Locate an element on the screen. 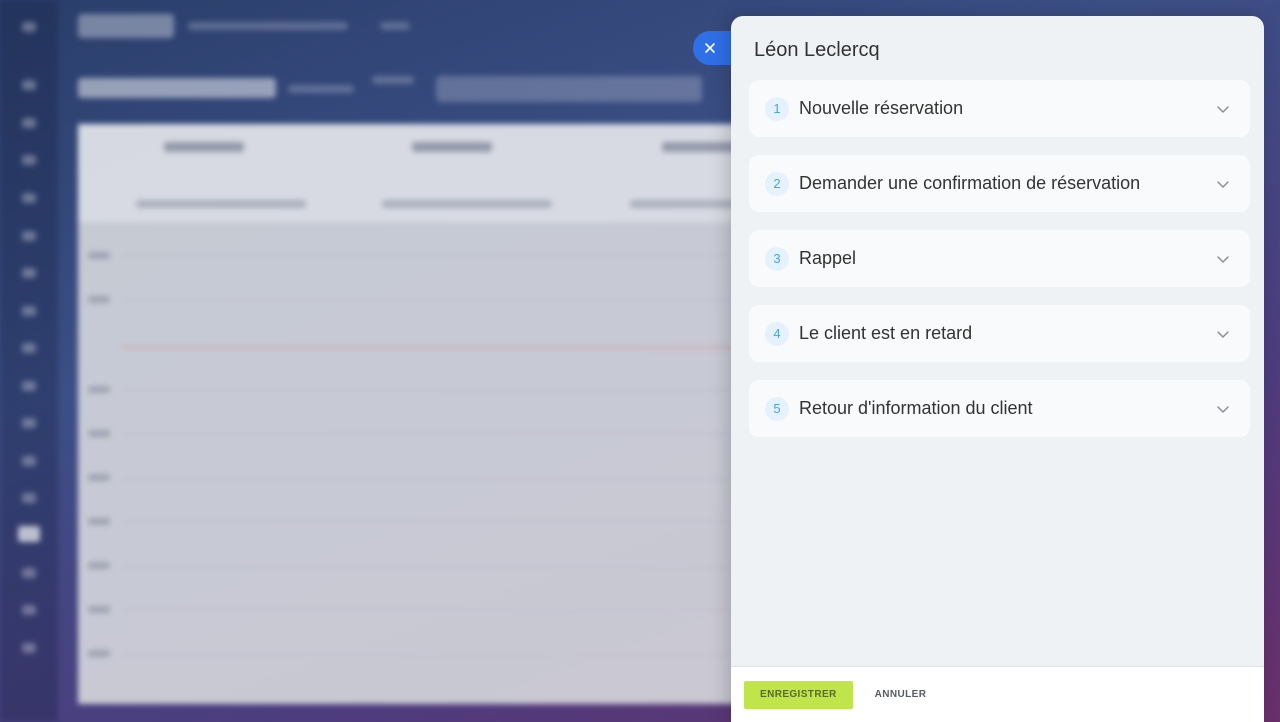 Image resolution: width=1280 pixels, height=722 pixels. step-label: Le client est en retard is located at coordinates (886, 333).